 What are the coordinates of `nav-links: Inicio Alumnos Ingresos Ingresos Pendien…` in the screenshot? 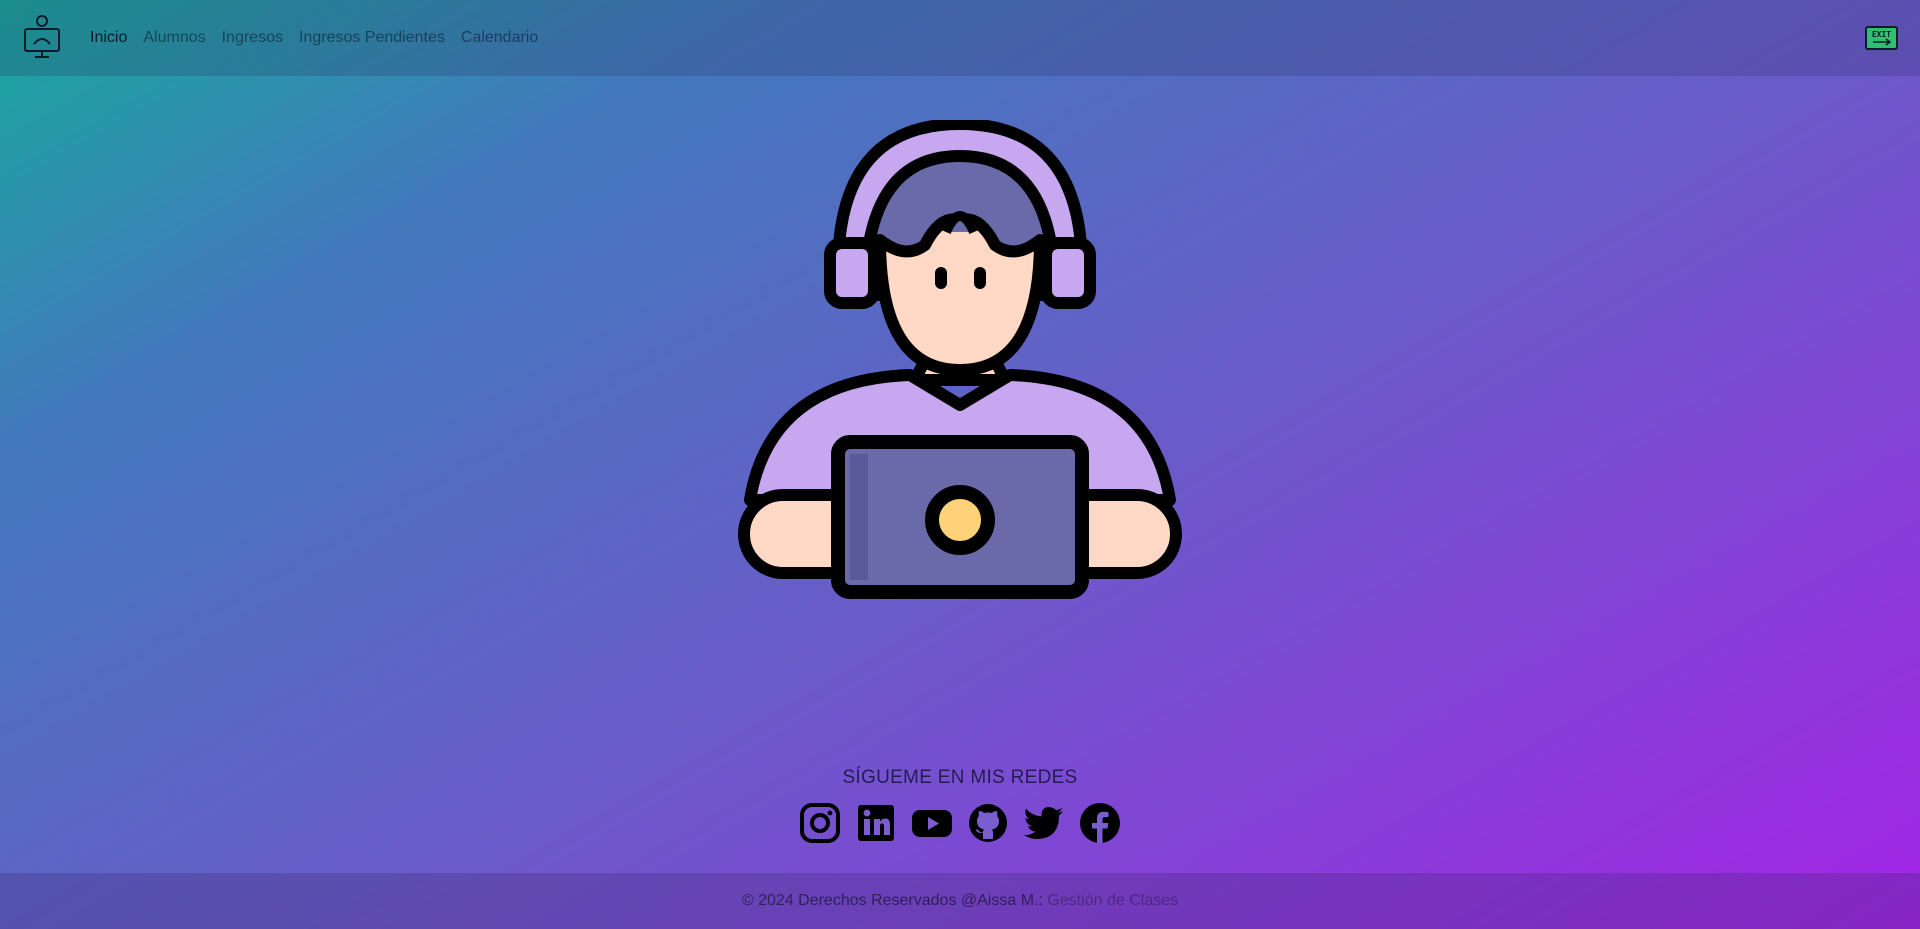 It's located at (322, 38).